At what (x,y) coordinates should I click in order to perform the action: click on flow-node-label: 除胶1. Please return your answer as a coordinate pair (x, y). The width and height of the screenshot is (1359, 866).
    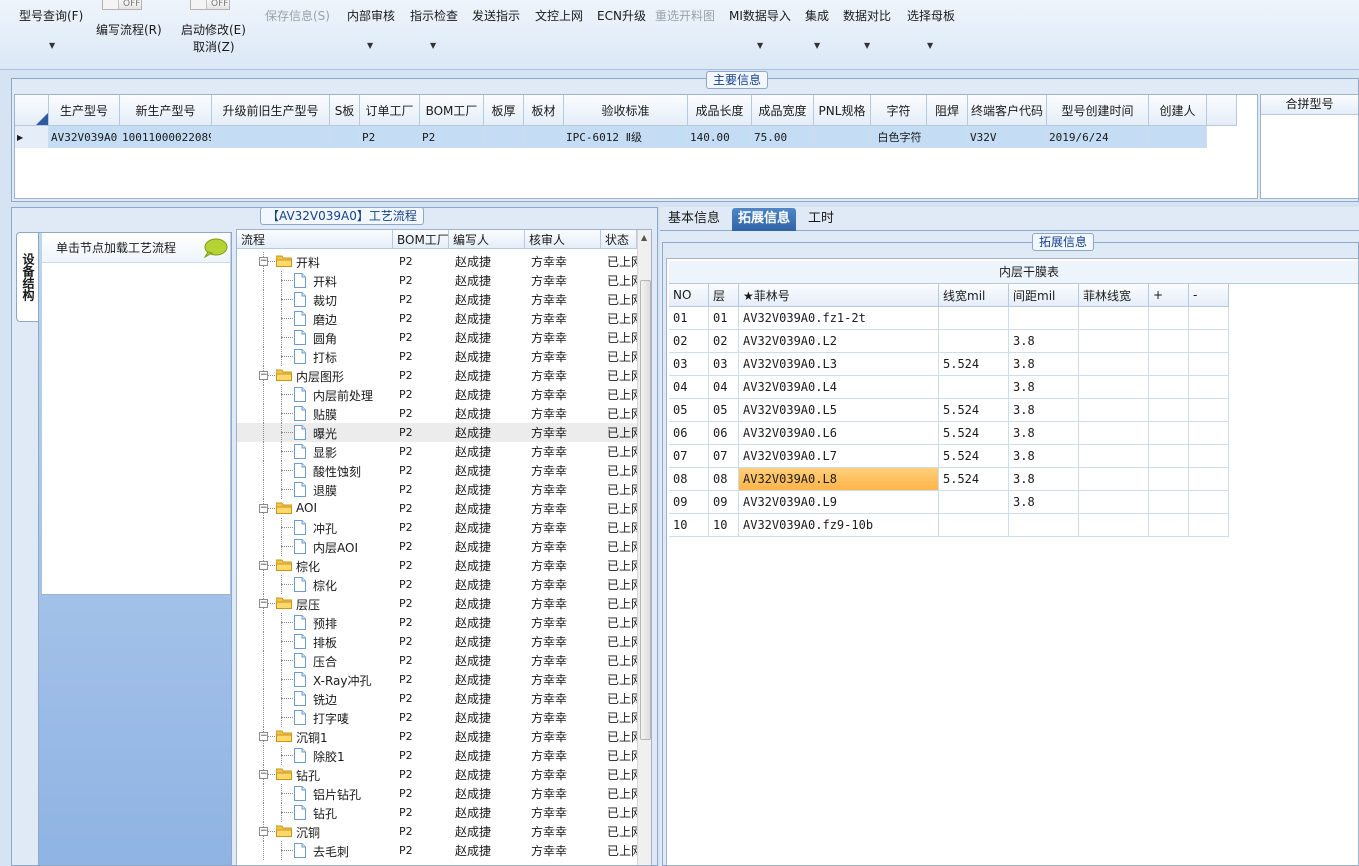
    Looking at the image, I should click on (329, 756).